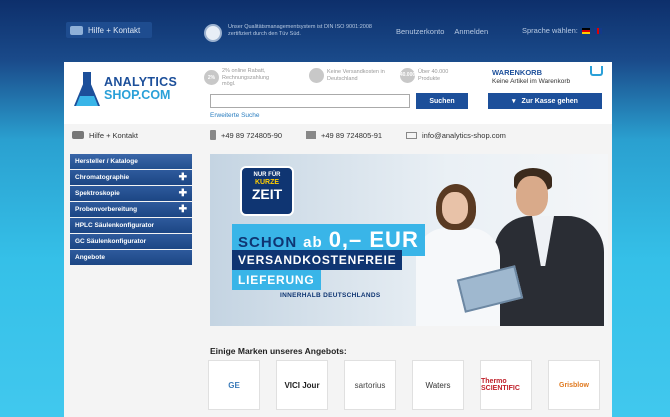  I want to click on promo-line3: LIEFERUNG, so click(276, 280).